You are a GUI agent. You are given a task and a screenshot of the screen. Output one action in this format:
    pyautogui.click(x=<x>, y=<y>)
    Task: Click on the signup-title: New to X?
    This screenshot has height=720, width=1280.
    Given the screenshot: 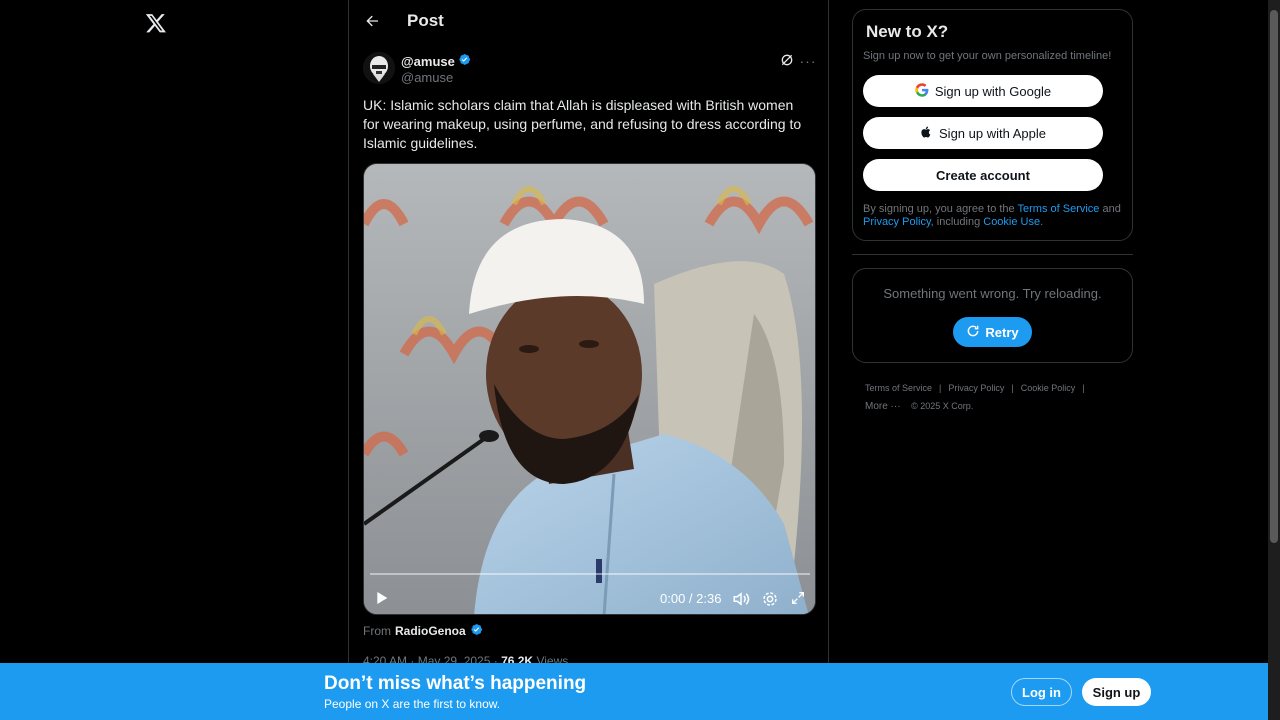 What is the action you would take?
    pyautogui.click(x=907, y=31)
    